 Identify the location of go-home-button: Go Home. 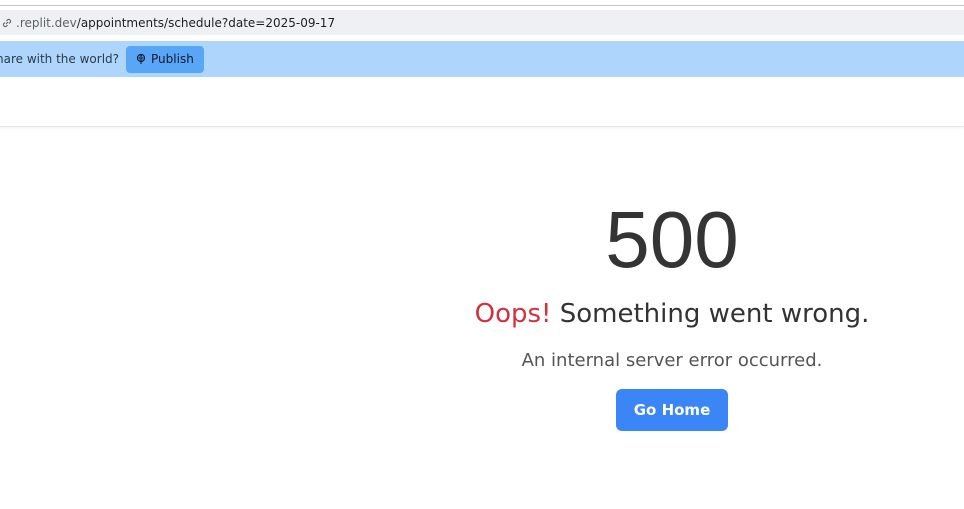
(672, 410).